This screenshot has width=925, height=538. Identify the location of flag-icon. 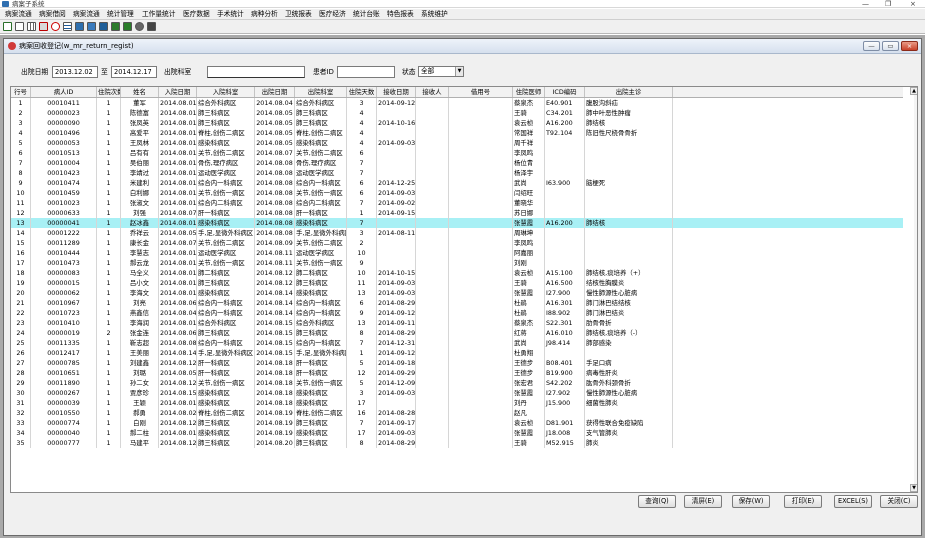
(7, 26).